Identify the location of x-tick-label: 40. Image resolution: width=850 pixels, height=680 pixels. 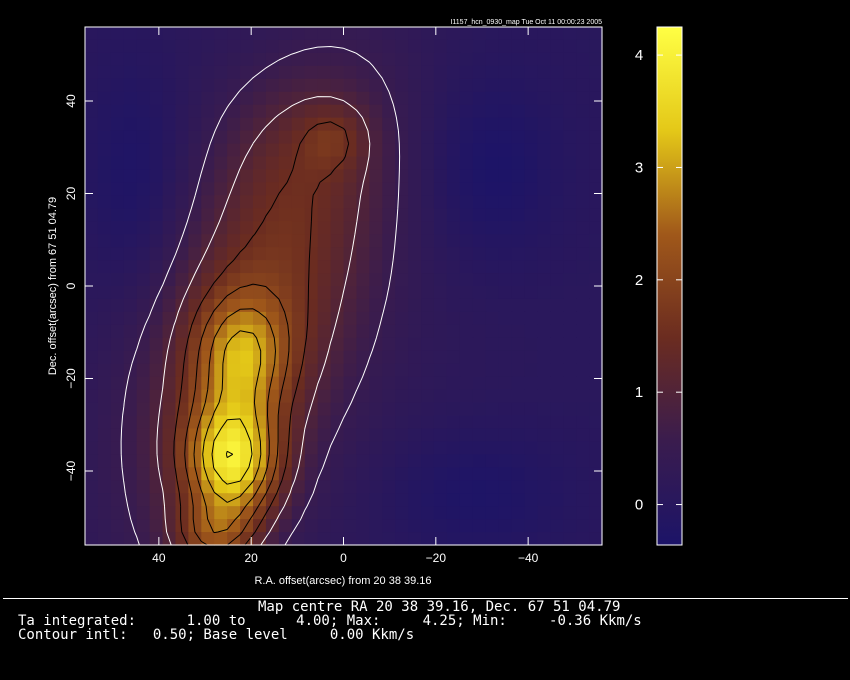
(159, 558).